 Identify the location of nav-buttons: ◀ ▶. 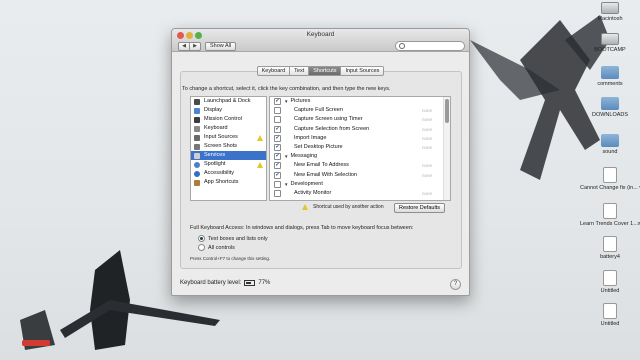
(189, 46).